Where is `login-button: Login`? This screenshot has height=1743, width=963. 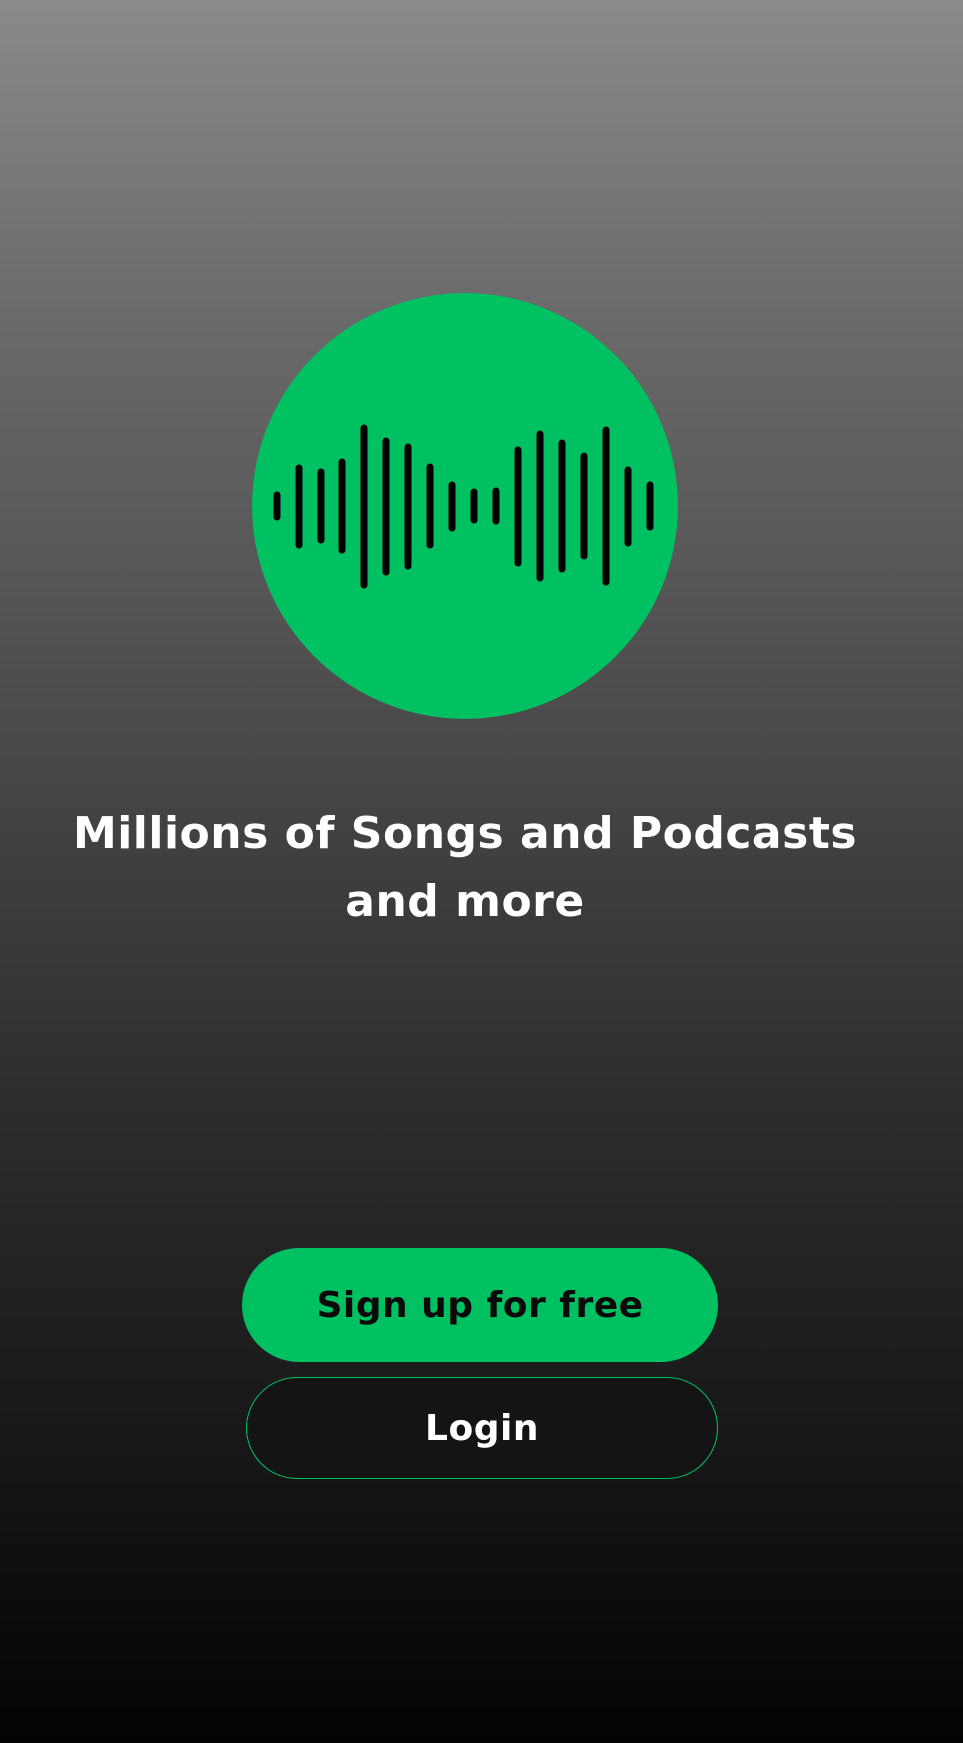
login-button: Login is located at coordinates (482, 1428).